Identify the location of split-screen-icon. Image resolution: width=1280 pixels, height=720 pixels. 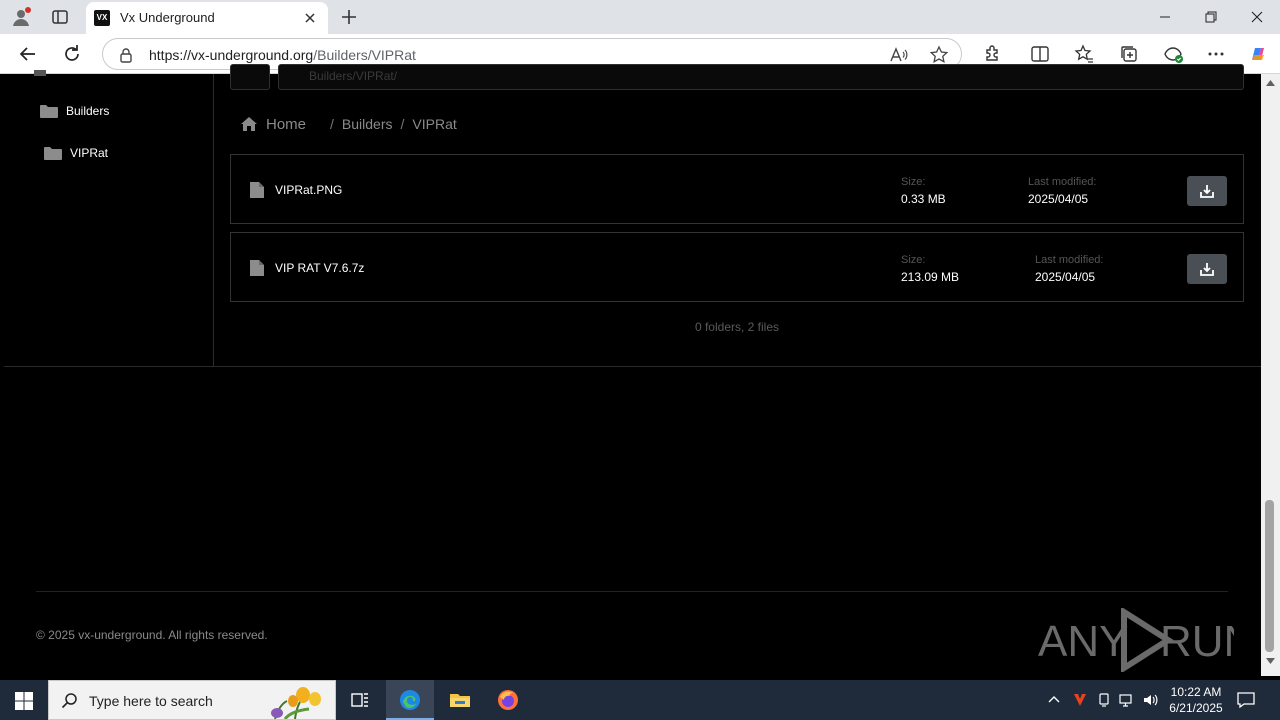
(1040, 54).